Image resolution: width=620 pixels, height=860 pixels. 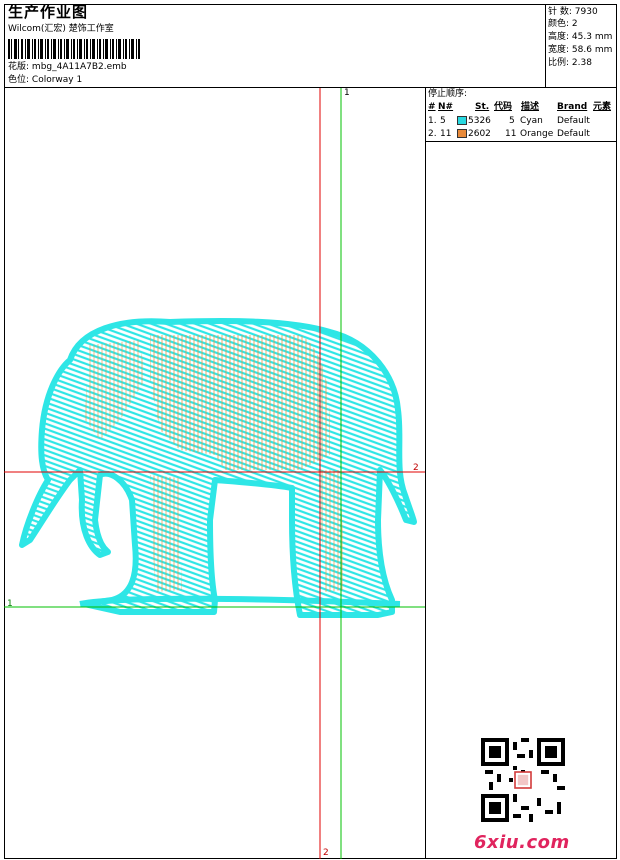 What do you see at coordinates (326, 853) in the screenshot?
I see `red-vertical-label: 2` at bounding box center [326, 853].